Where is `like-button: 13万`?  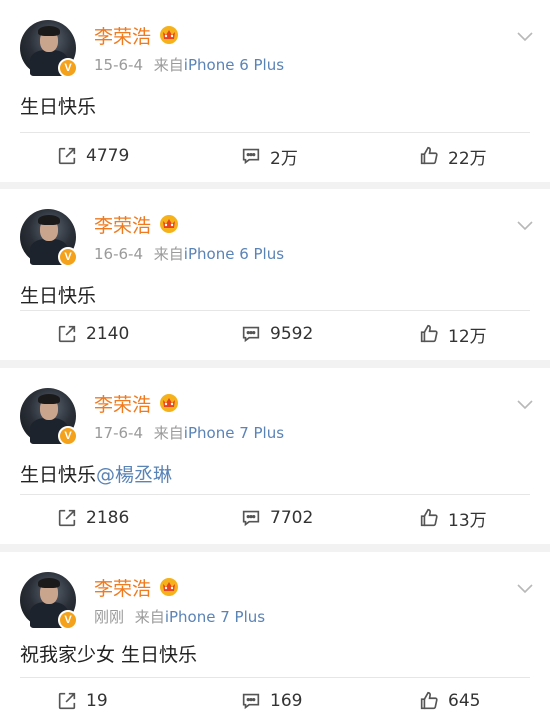
like-button: 13万 is located at coordinates (452, 518).